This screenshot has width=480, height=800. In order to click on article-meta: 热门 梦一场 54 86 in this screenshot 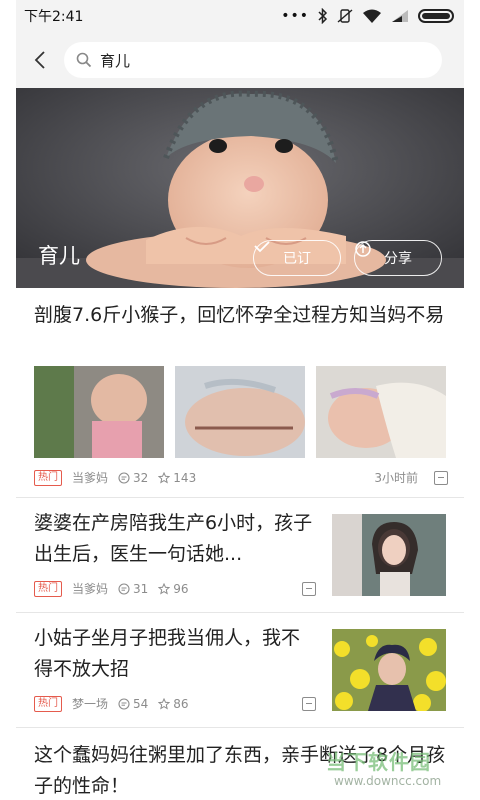, I will do `click(175, 703)`.